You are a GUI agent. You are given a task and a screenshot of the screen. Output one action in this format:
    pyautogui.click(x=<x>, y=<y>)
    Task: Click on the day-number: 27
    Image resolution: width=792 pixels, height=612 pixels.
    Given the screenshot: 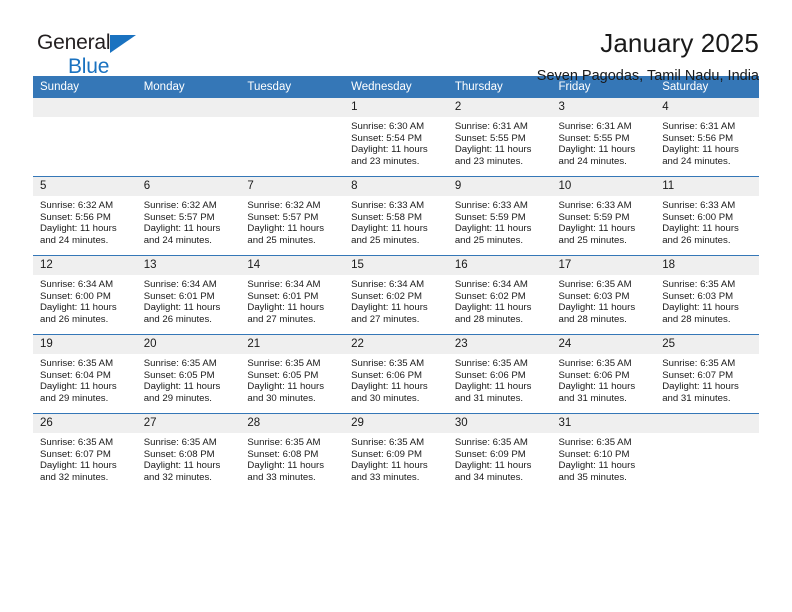 What is the action you would take?
    pyautogui.click(x=188, y=423)
    